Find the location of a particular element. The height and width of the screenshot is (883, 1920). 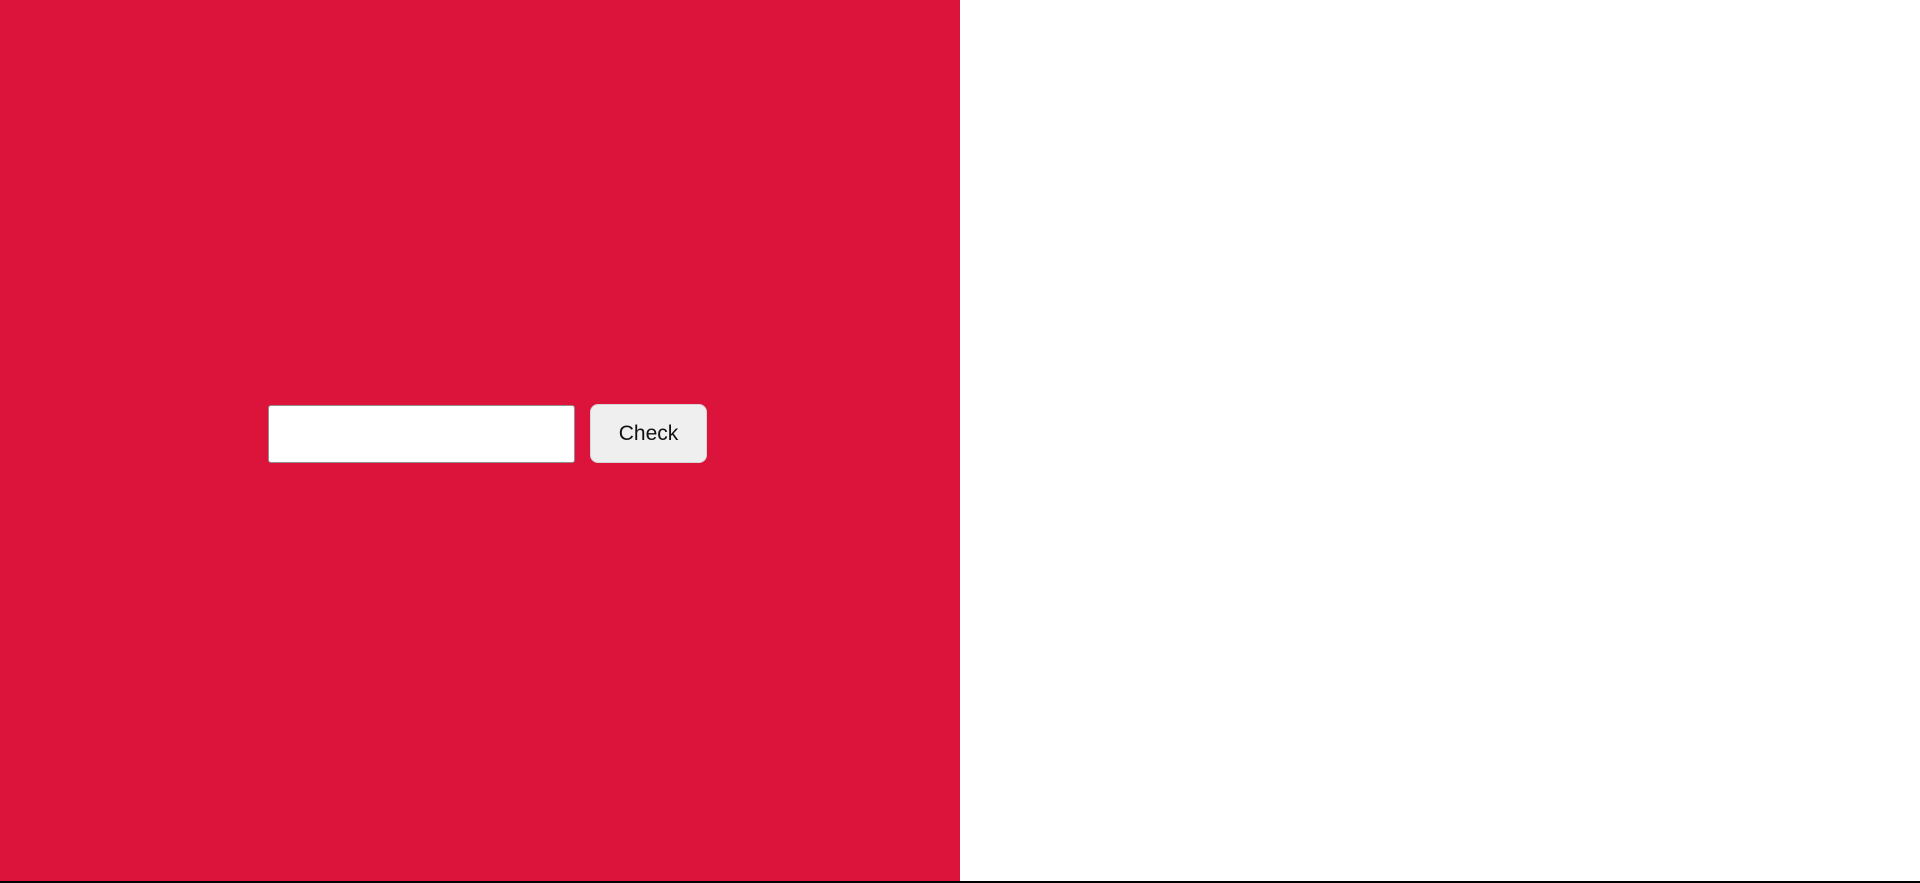

check-input is located at coordinates (421, 433).